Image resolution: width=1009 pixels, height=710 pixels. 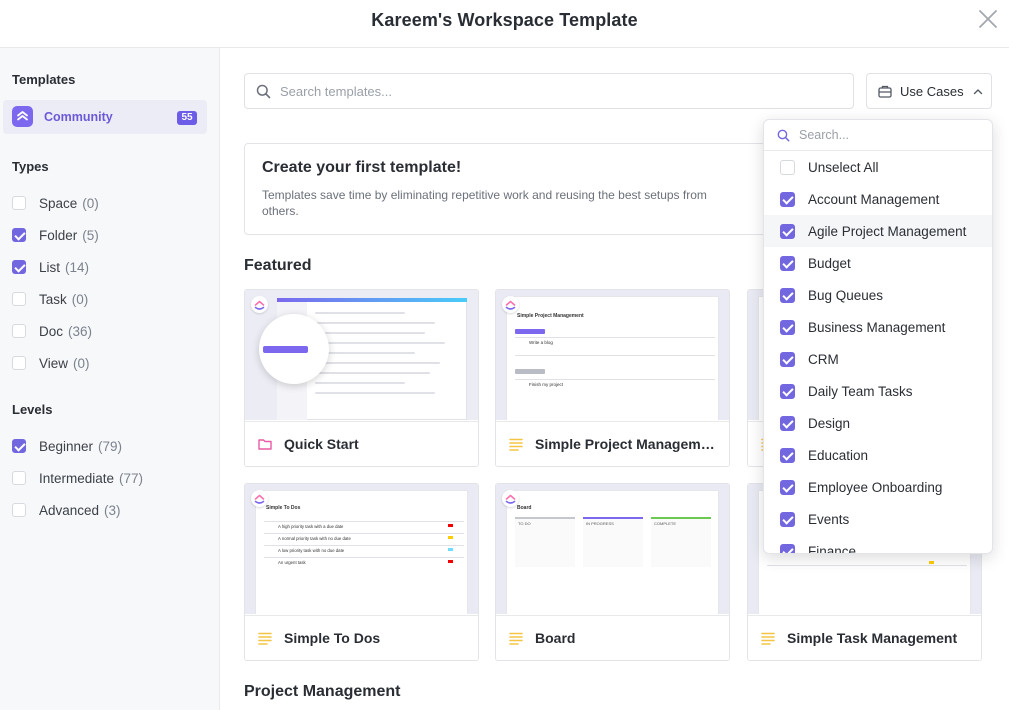 What do you see at coordinates (600, 523) in the screenshot?
I see `board-column-label: IN PROGRESS` at bounding box center [600, 523].